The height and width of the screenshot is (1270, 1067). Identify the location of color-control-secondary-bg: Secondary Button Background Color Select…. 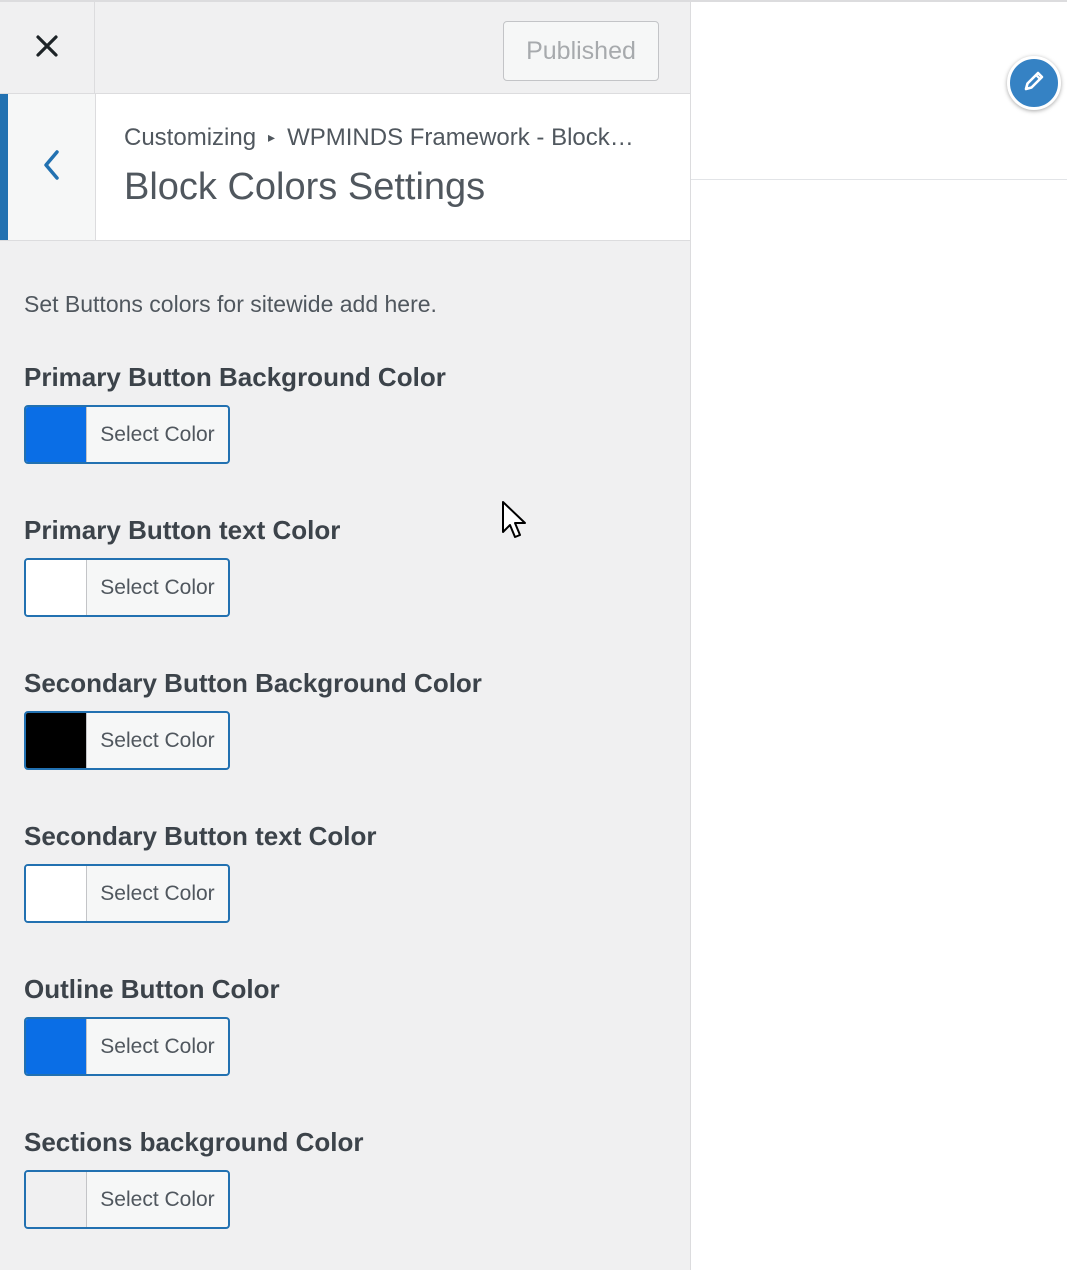
(334, 719).